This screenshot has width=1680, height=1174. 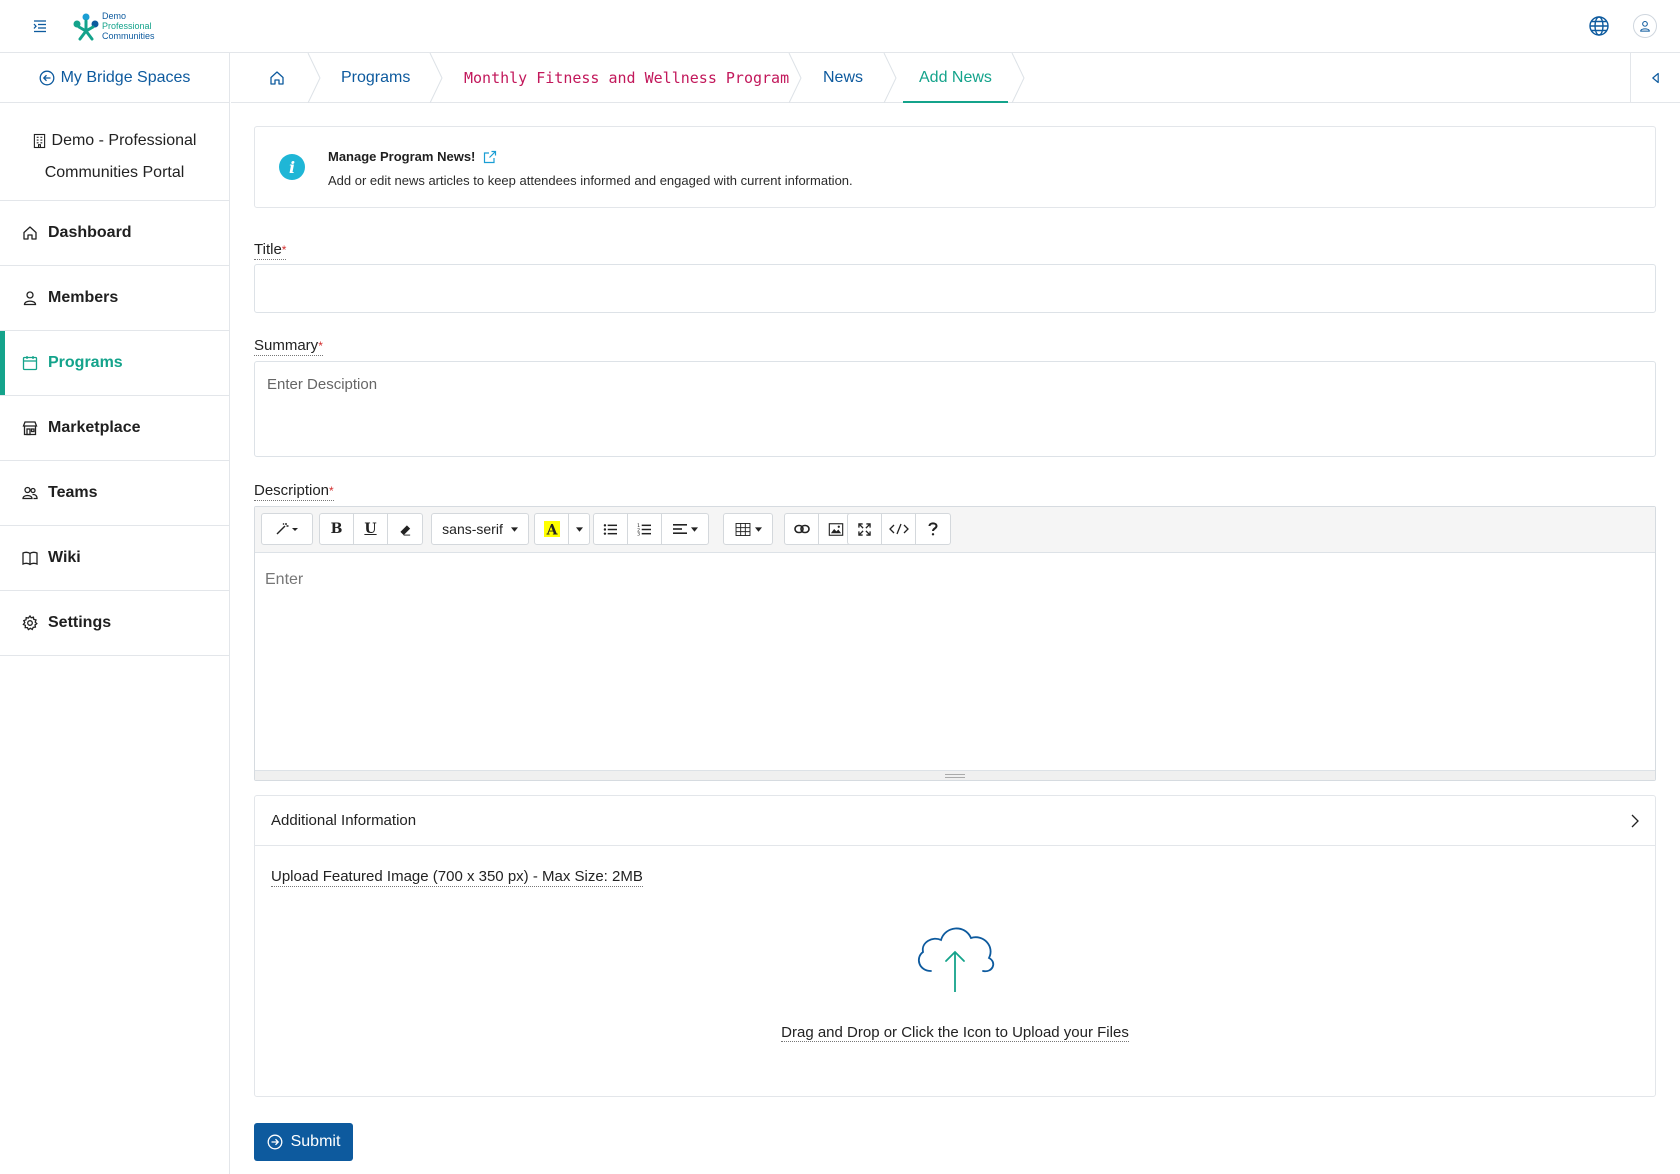 I want to click on summary-textarea: Enter Desciption, so click(x=955, y=409).